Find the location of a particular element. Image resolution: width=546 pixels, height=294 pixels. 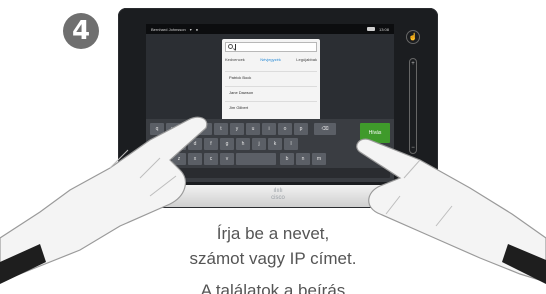

caption-line-2: számot vagy IP címet. is located at coordinates (273, 258).